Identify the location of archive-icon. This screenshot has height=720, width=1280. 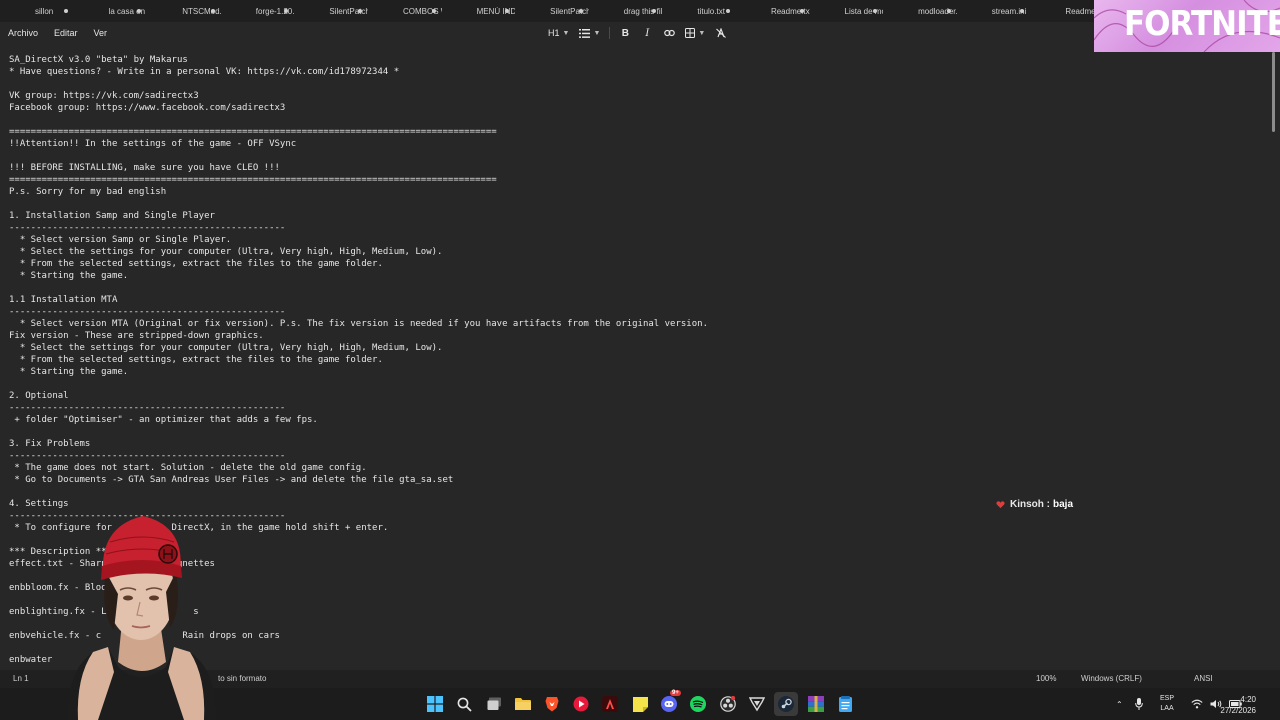
(816, 704).